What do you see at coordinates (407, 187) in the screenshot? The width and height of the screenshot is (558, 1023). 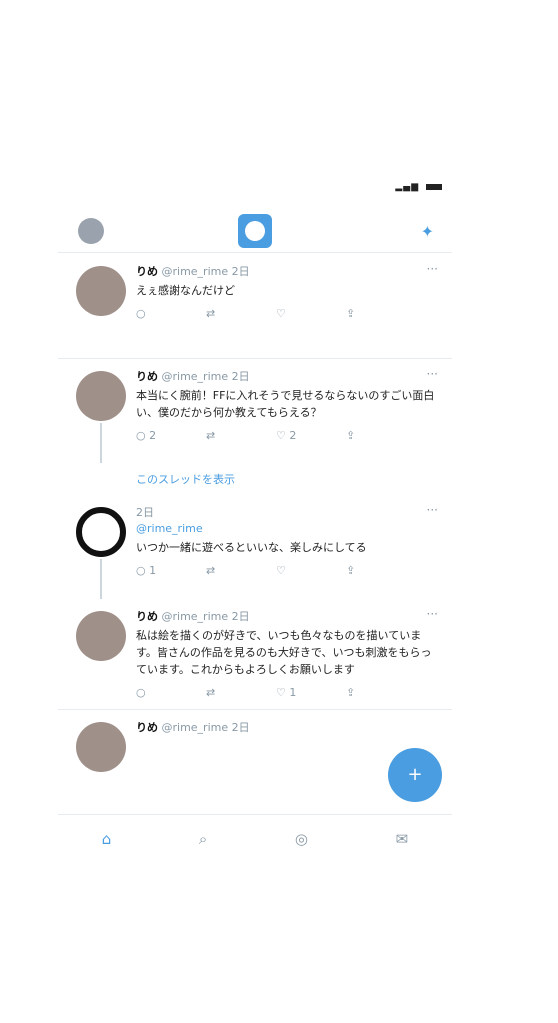 I see `signal-icon: ▂▄▆` at bounding box center [407, 187].